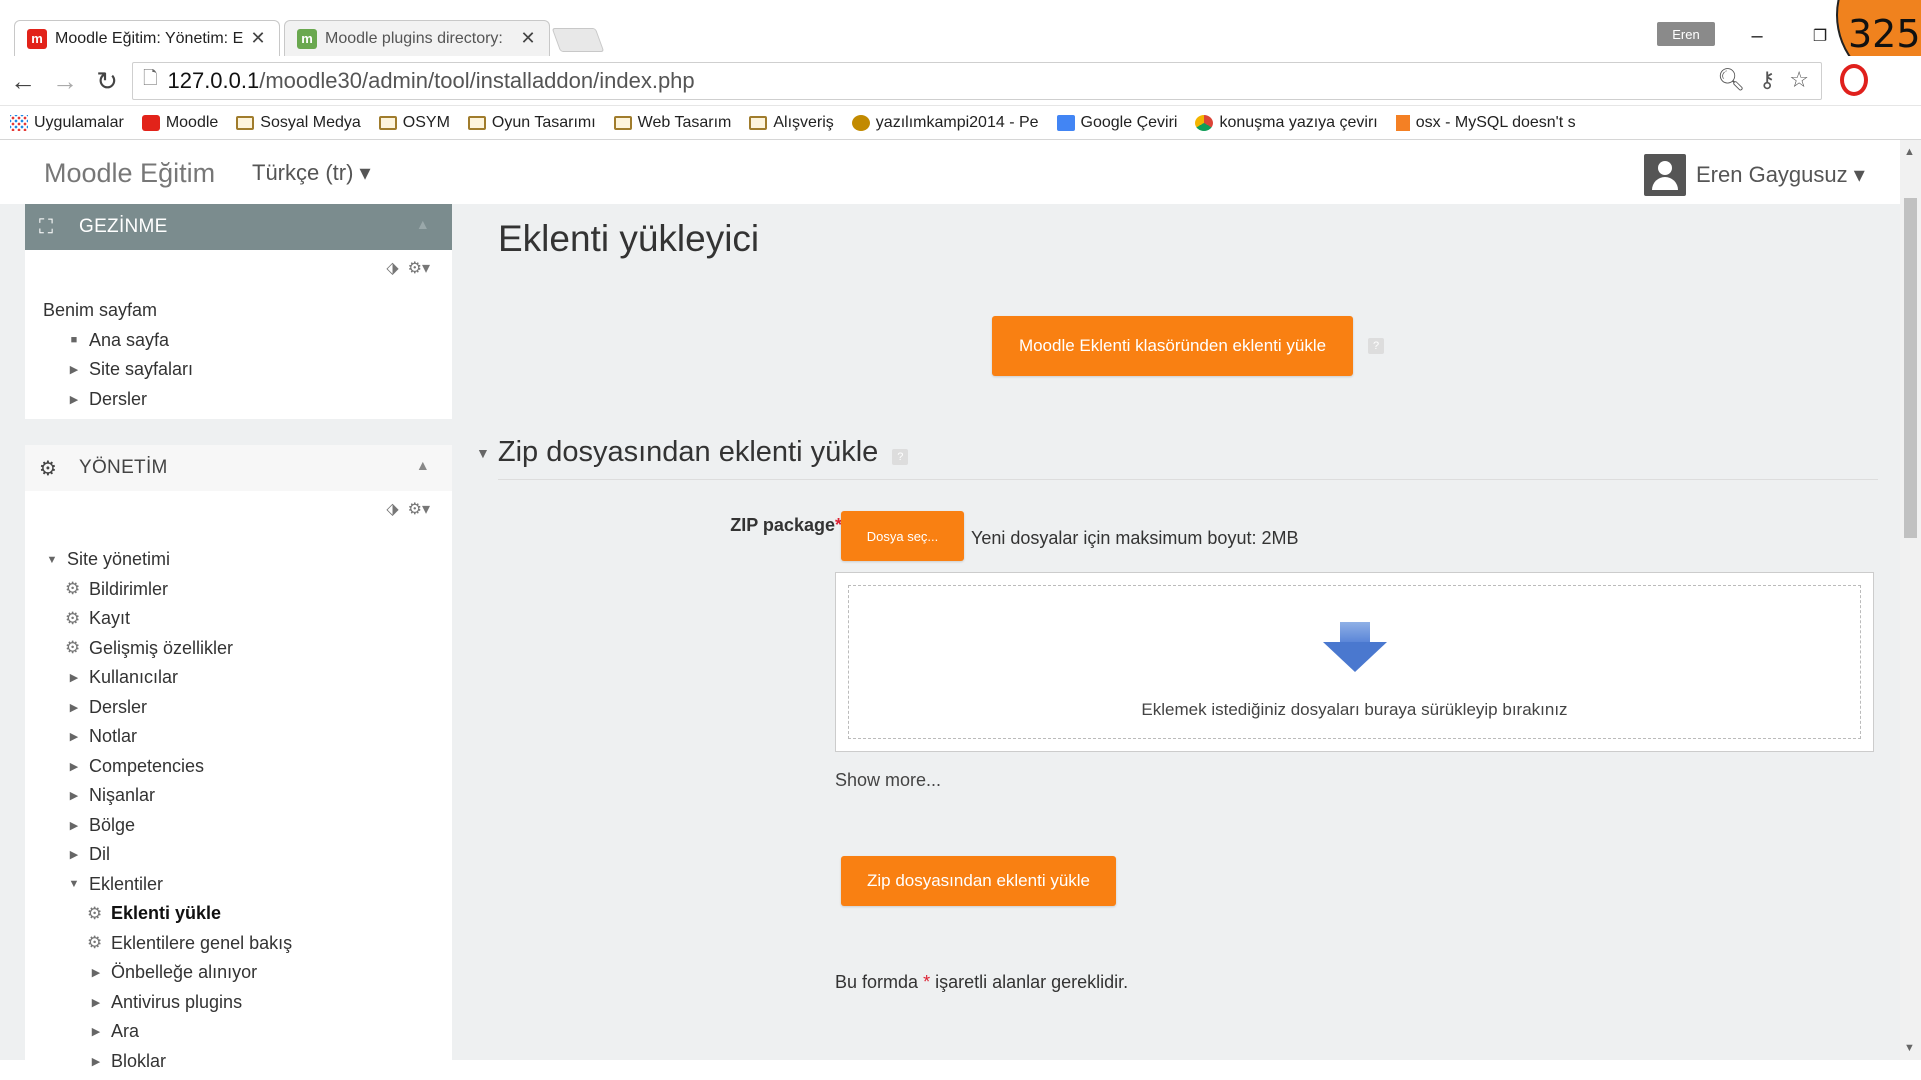 The height and width of the screenshot is (1080, 1921). I want to click on bookmark-folder: Oyun Tasarımı, so click(531, 123).